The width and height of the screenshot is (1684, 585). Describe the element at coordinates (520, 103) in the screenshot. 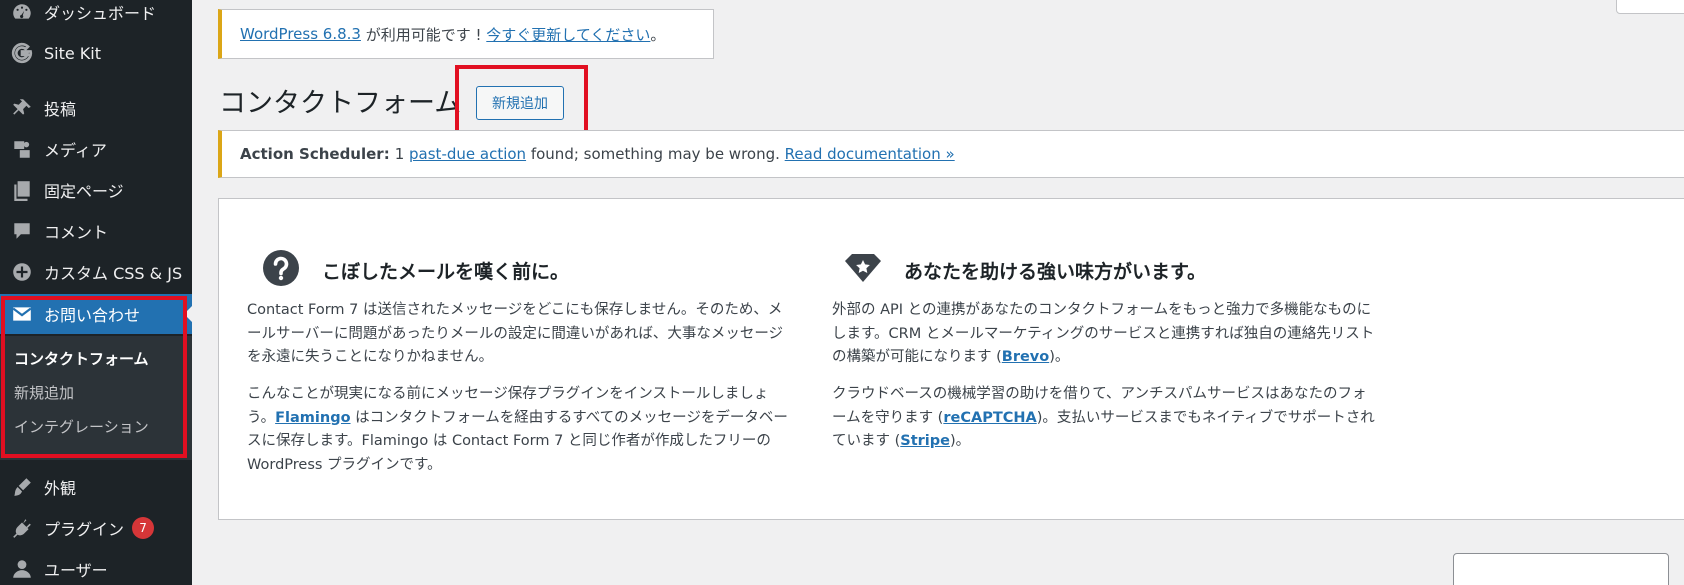

I see `add-new-button: 新規追加` at that location.